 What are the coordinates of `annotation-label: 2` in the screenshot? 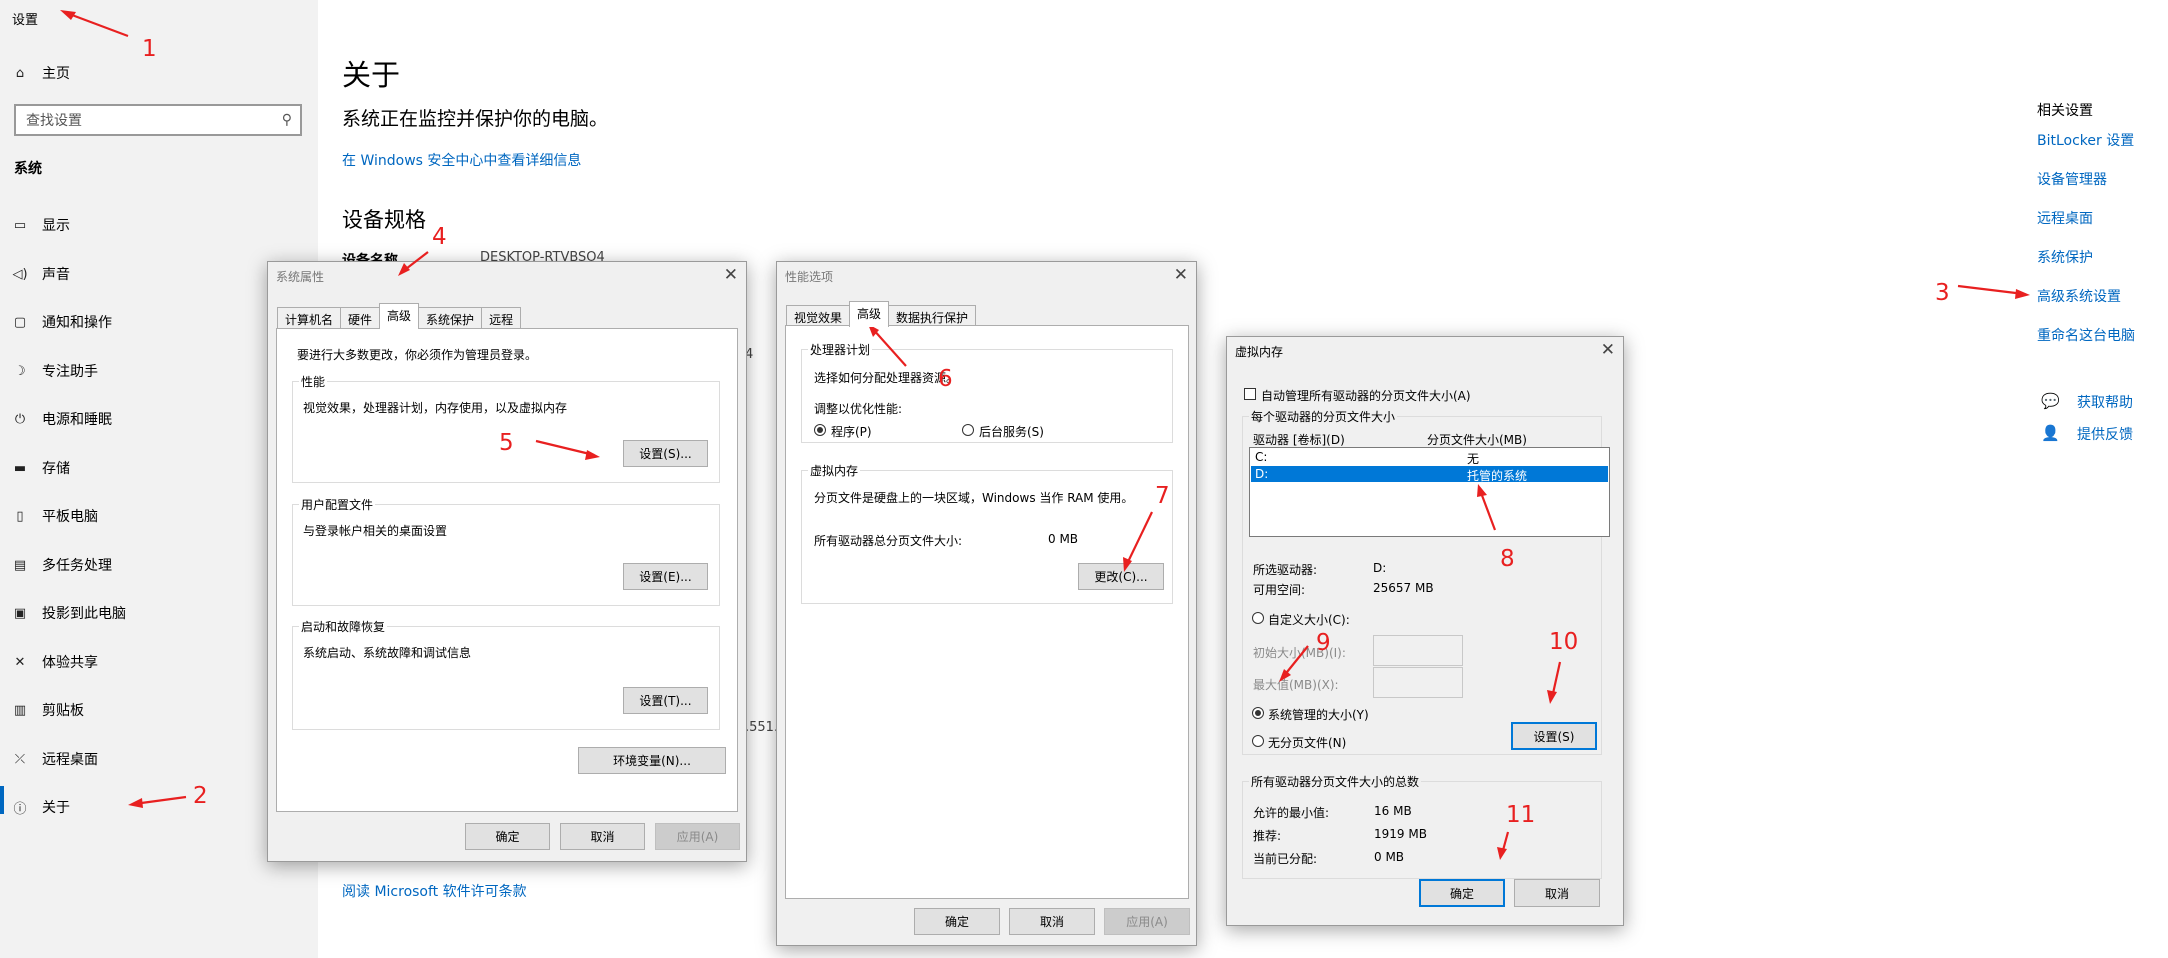 It's located at (200, 796).